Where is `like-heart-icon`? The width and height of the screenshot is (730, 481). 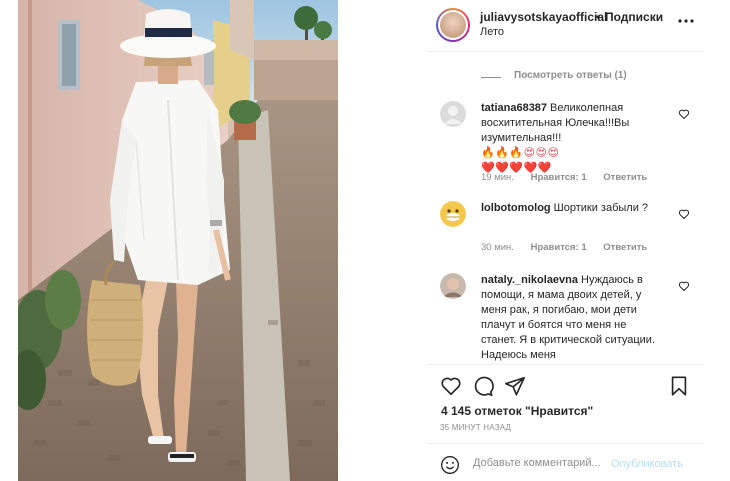 like-heart-icon is located at coordinates (451, 386).